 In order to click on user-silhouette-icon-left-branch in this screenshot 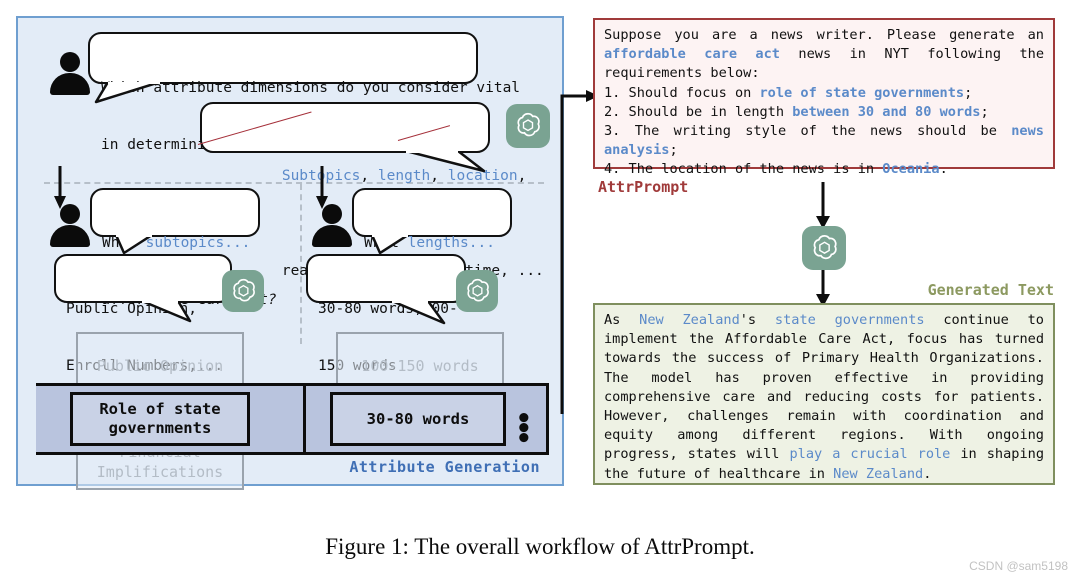, I will do `click(70, 227)`.